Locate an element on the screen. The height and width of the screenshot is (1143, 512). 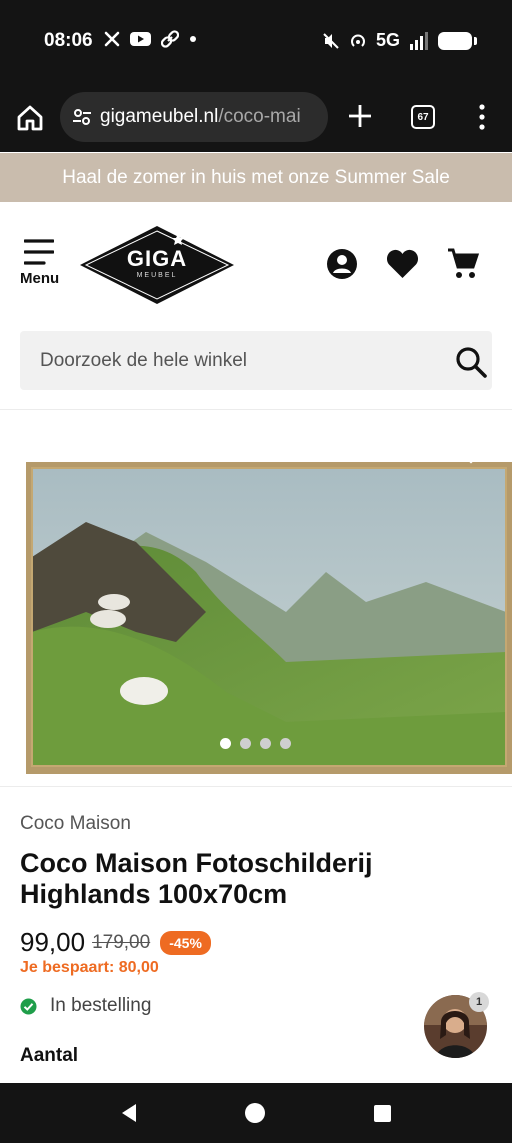
notification-dot-icon is located at coordinates (193, 39).